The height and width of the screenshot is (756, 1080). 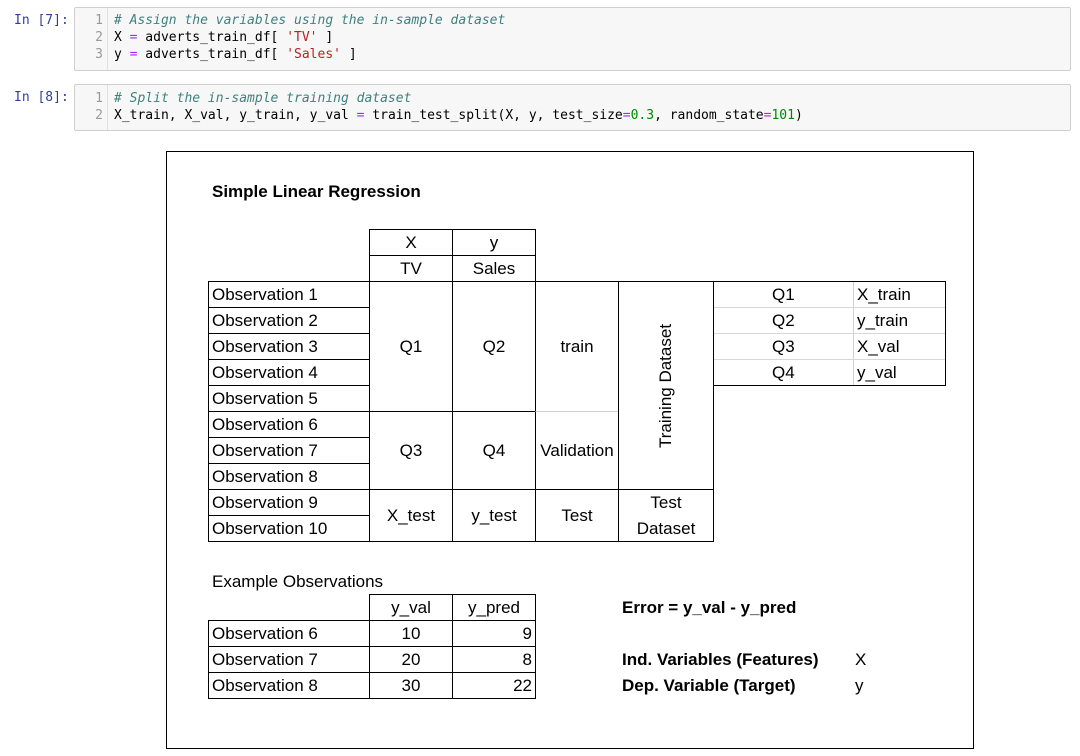 What do you see at coordinates (289, 294) in the screenshot?
I see `observation-row: Observation 1` at bounding box center [289, 294].